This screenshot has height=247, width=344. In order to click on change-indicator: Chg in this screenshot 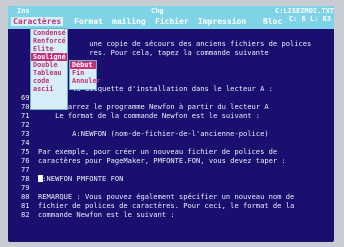, I will do `click(157, 11)`.